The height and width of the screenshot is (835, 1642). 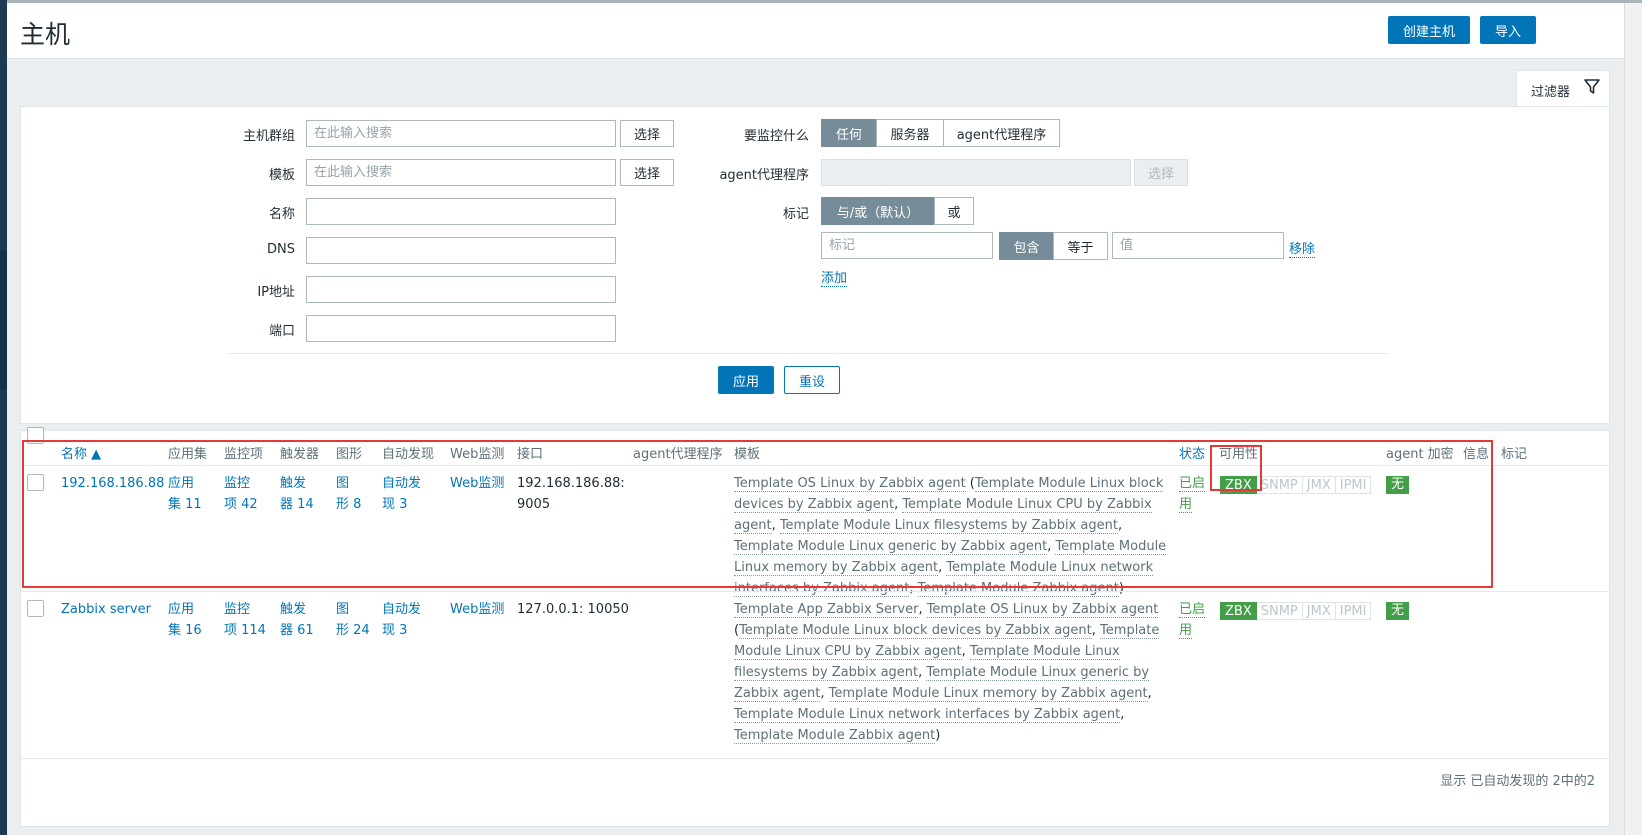 What do you see at coordinates (35, 435) in the screenshot?
I see `select-all-checkbox` at bounding box center [35, 435].